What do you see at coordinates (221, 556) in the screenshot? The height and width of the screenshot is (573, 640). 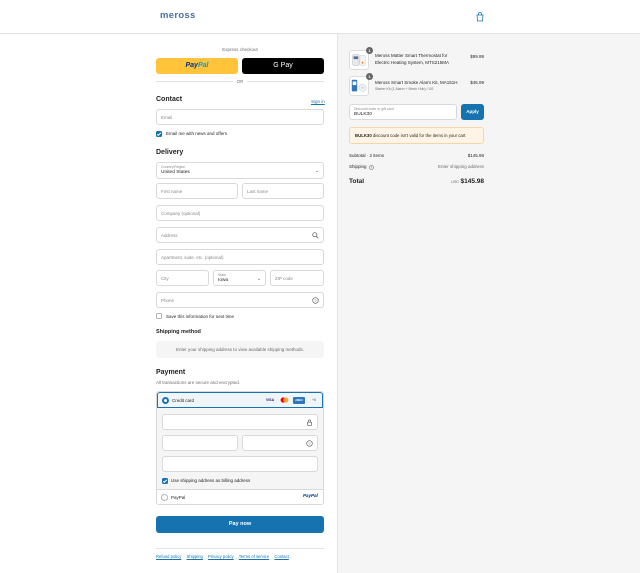 I see `privacy-policy-link: Privacy policy` at bounding box center [221, 556].